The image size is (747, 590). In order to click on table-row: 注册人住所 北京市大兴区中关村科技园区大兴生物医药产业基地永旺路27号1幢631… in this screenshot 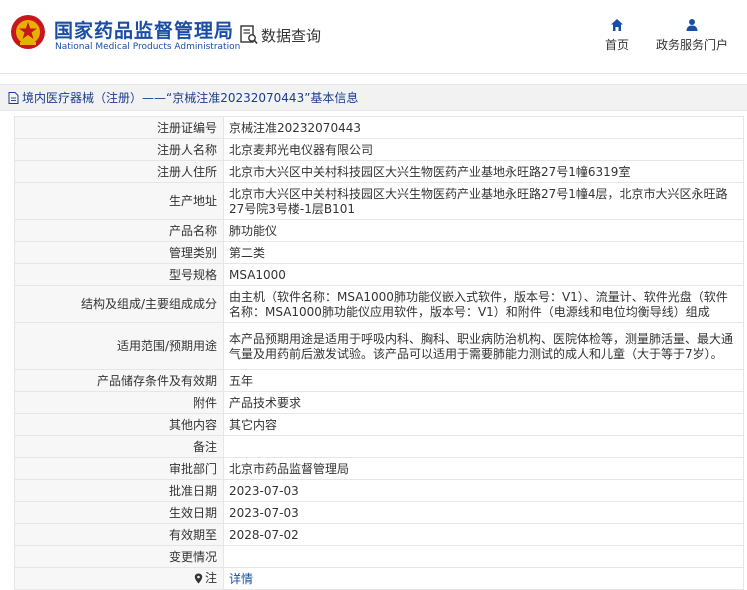, I will do `click(379, 171)`.